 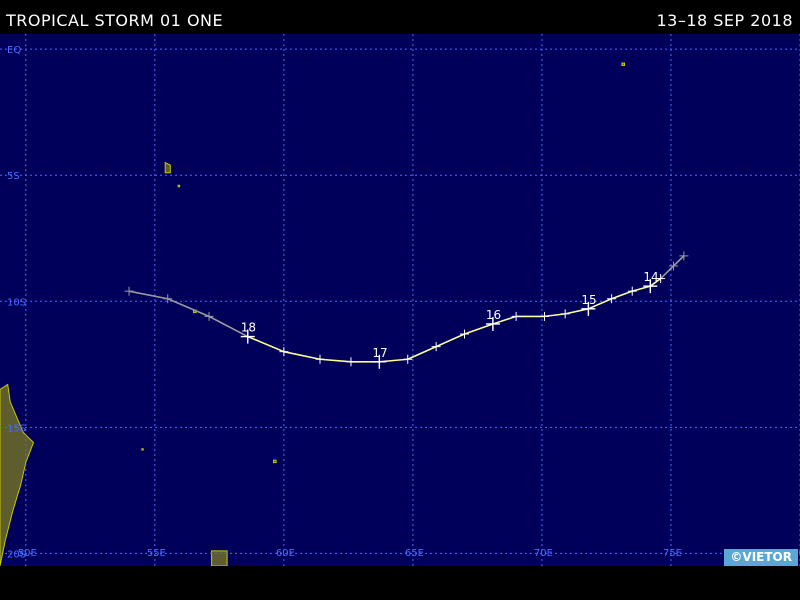 What do you see at coordinates (115, 20) in the screenshot?
I see `map-title: TROPICAL STORM 01 ONE` at bounding box center [115, 20].